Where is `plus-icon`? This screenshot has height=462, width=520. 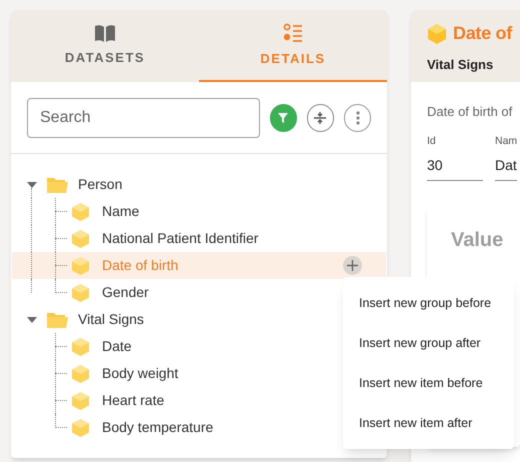 plus-icon is located at coordinates (352, 265).